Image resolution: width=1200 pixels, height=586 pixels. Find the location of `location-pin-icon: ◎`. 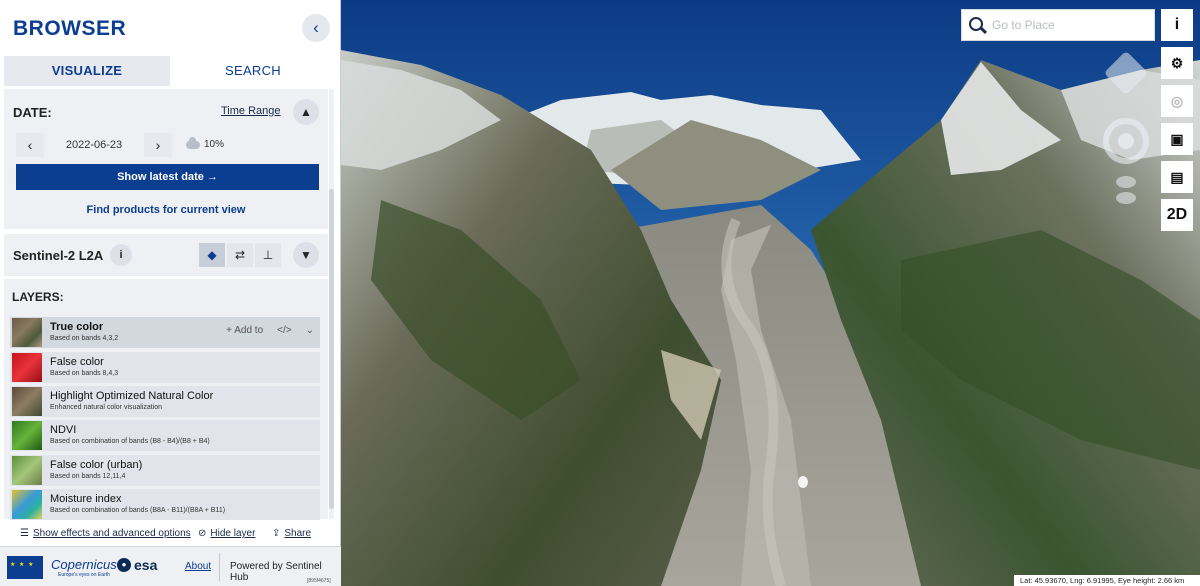

location-pin-icon: ◎ is located at coordinates (1177, 101).